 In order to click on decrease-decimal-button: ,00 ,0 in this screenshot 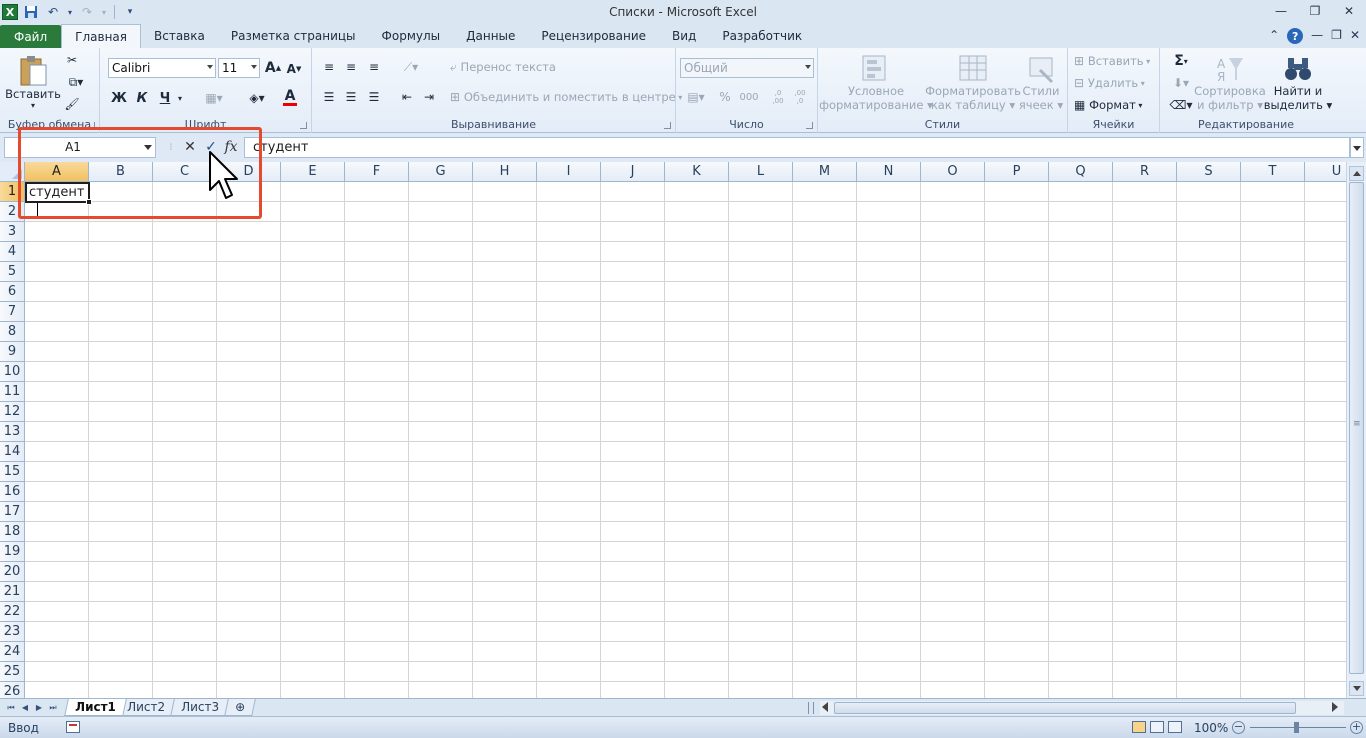, I will do `click(800, 97)`.